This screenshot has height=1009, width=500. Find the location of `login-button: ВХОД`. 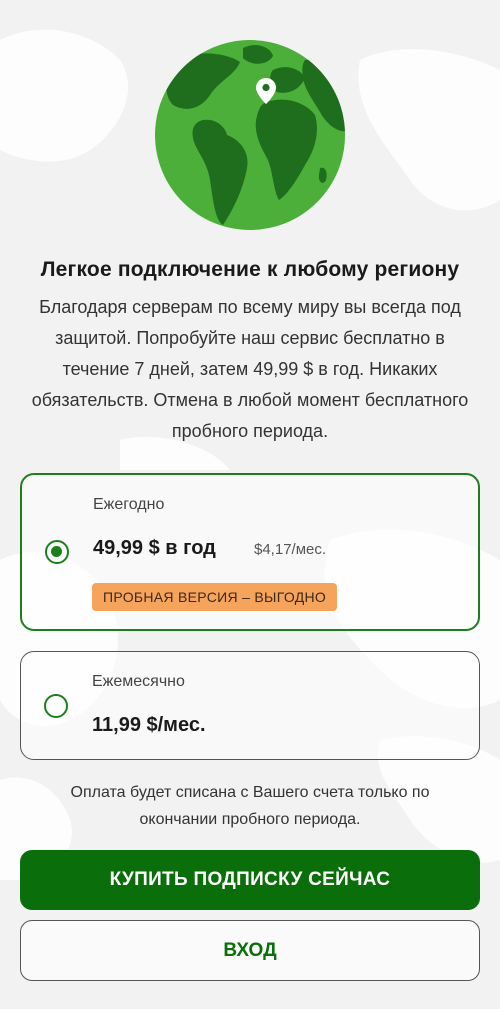

login-button: ВХОД is located at coordinates (250, 950).